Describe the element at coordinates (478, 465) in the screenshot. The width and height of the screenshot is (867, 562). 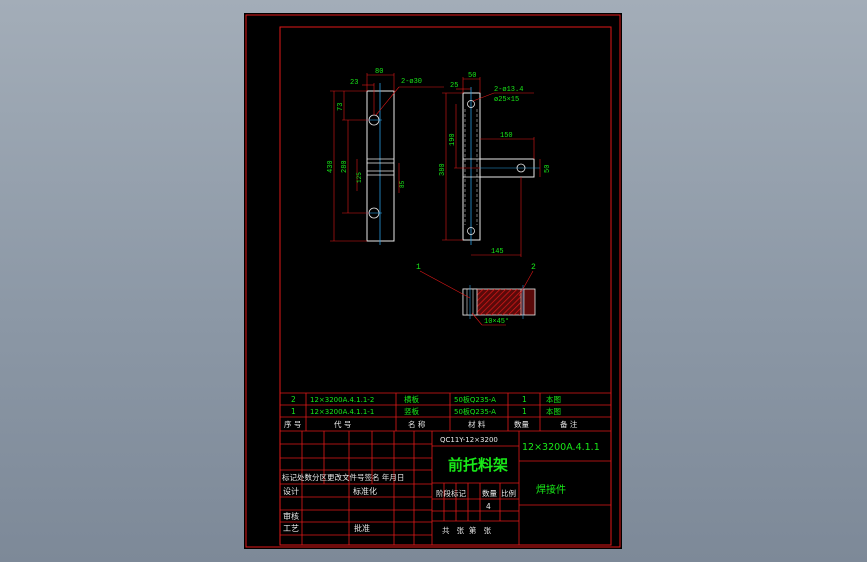
I see `part-title: 前托料架` at that location.